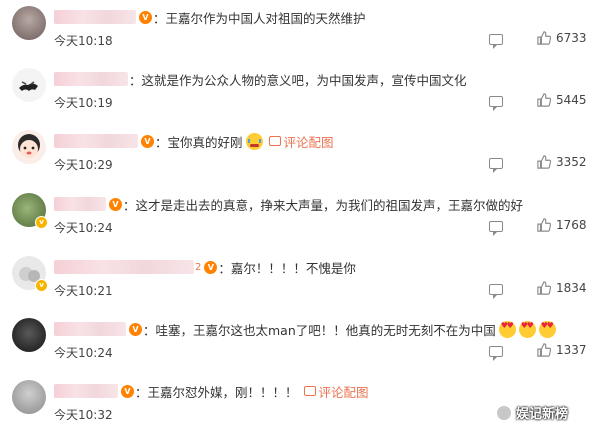 The width and height of the screenshot is (600, 437). What do you see at coordinates (300, 31) in the screenshot?
I see `comment-item: V ：王嘉尔作为中国人对祖国的天然维护 今天10:18 6733` at bounding box center [300, 31].